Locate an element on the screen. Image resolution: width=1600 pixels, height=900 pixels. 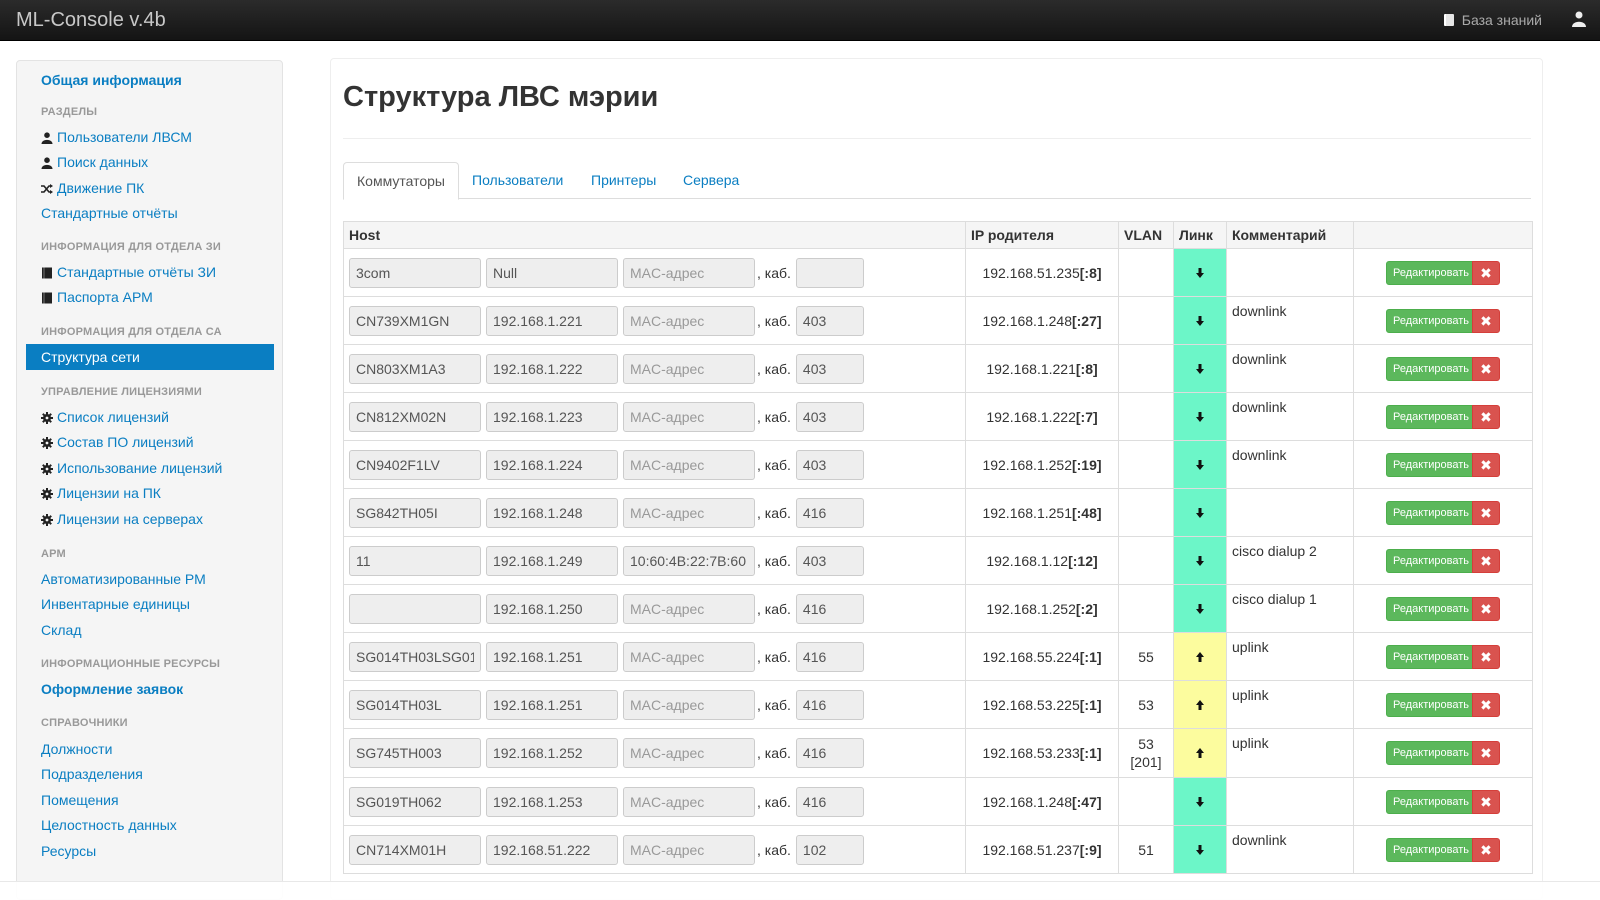
sidebar-item: Инвентарные единицы is located at coordinates (149, 604).